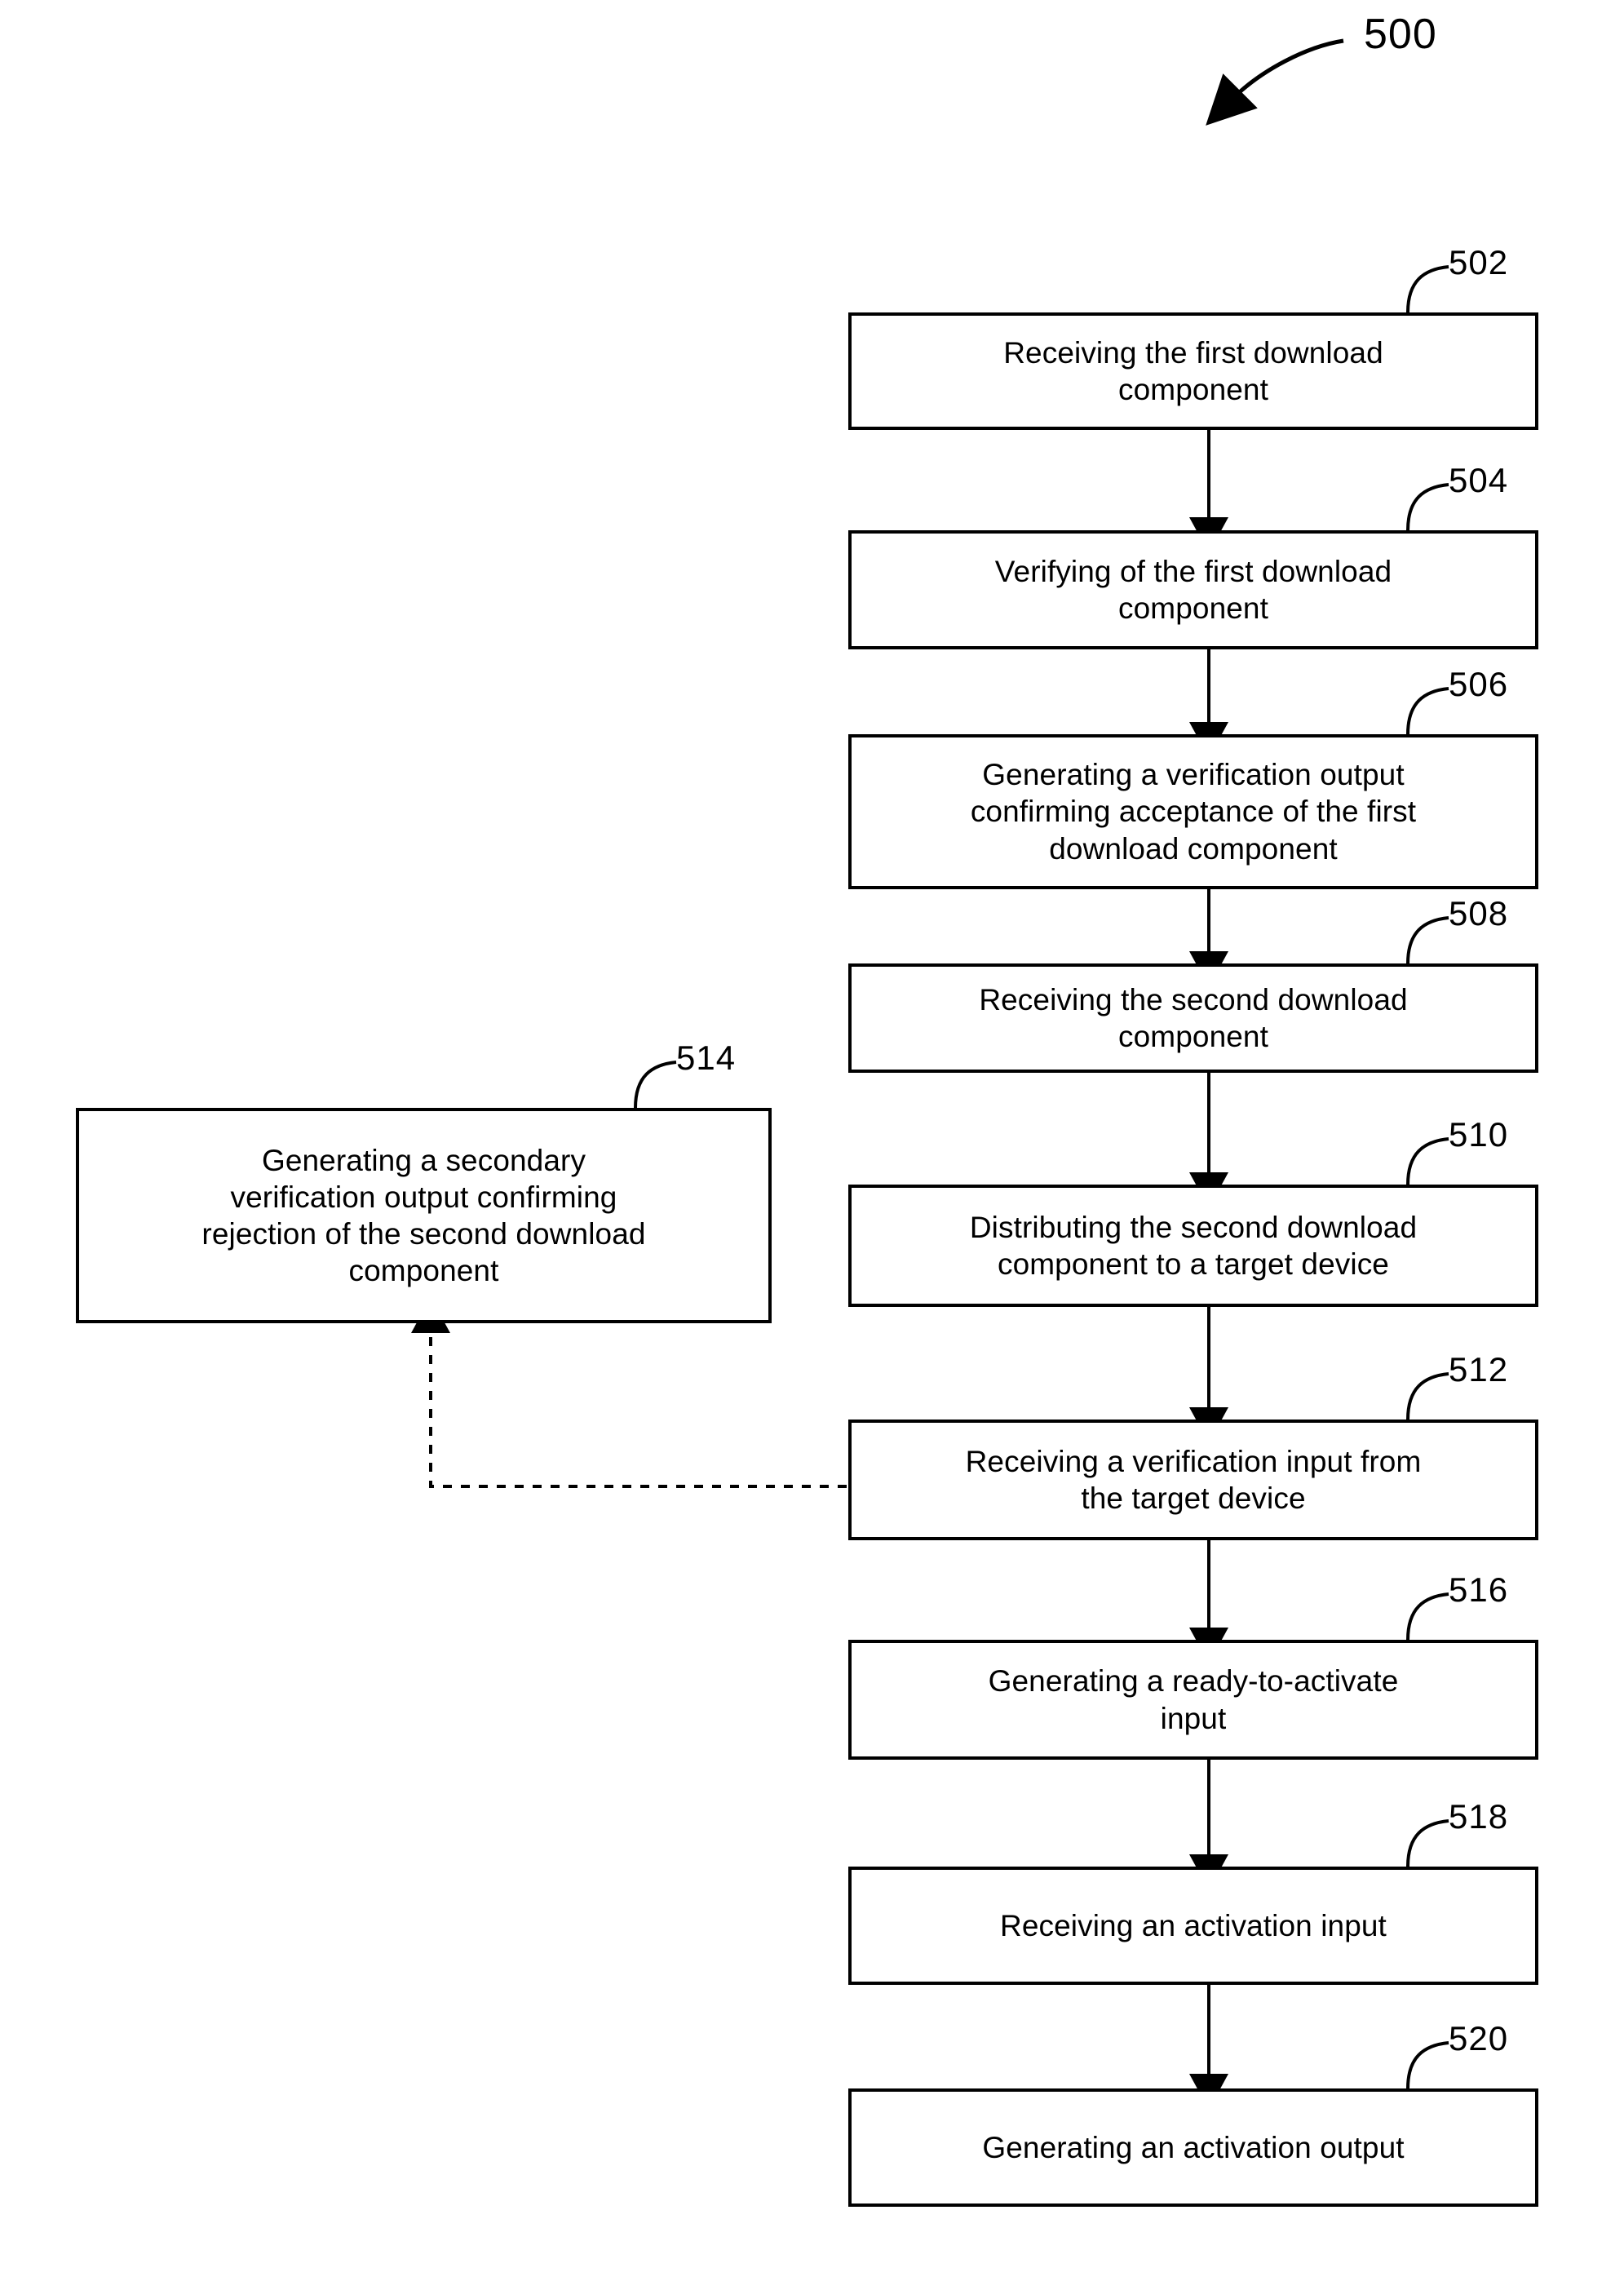  I want to click on reference-label-506: 506, so click(1479, 684).